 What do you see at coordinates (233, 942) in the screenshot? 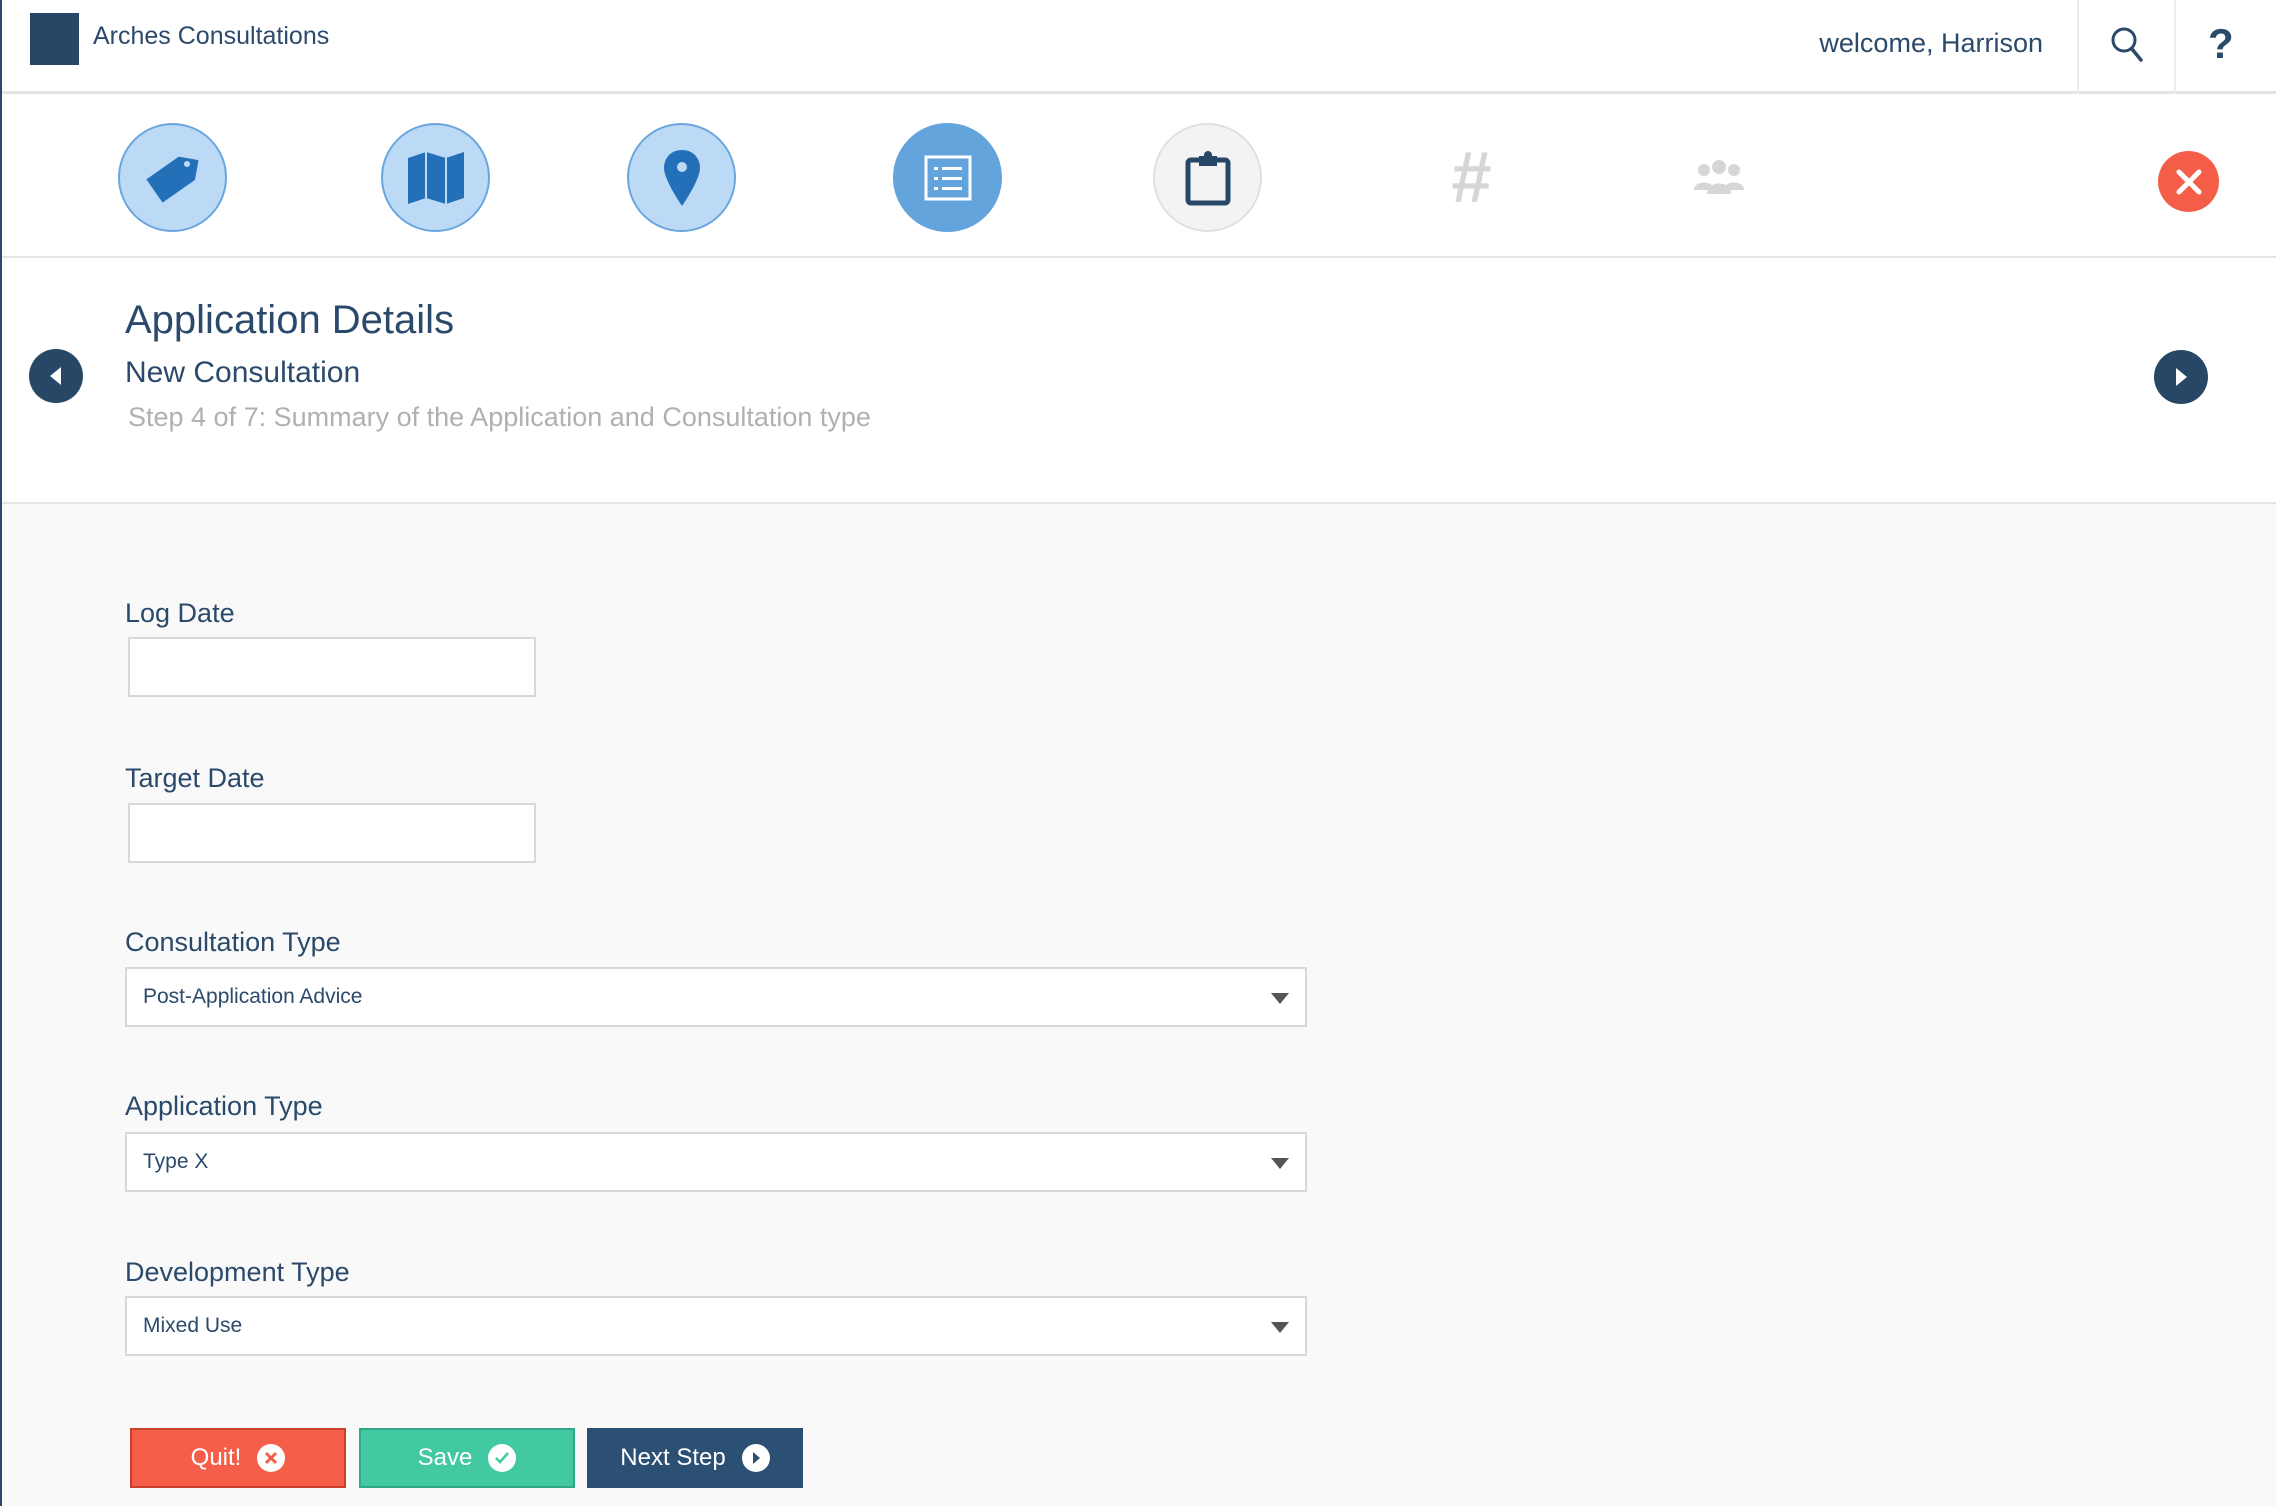
I see `consultation-type-label: Consultation Type` at bounding box center [233, 942].